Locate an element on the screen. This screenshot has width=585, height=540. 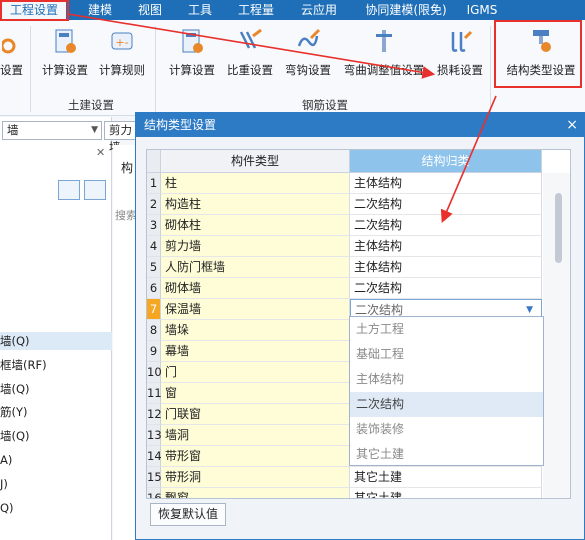
component-type-cell: 砌体墙 is located at coordinates (255, 288).